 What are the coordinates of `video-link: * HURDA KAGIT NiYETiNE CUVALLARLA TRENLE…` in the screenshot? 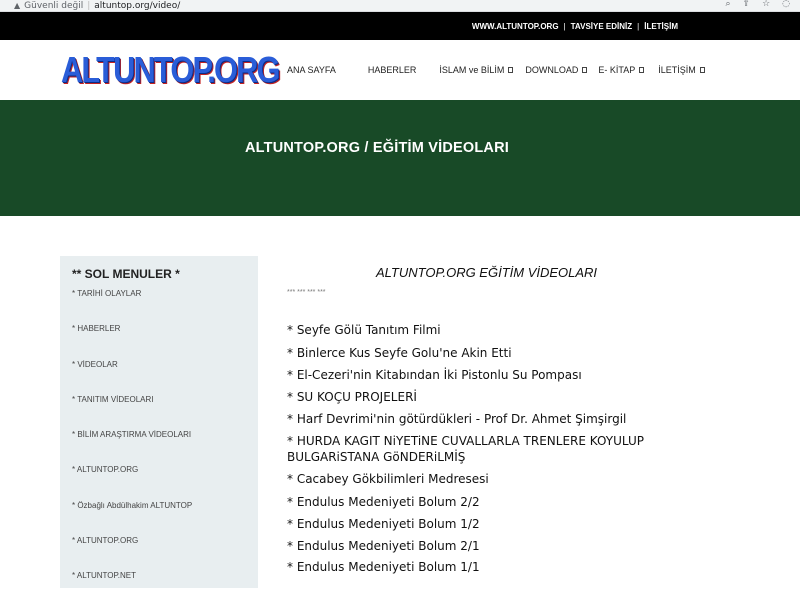 It's located at (497, 449).